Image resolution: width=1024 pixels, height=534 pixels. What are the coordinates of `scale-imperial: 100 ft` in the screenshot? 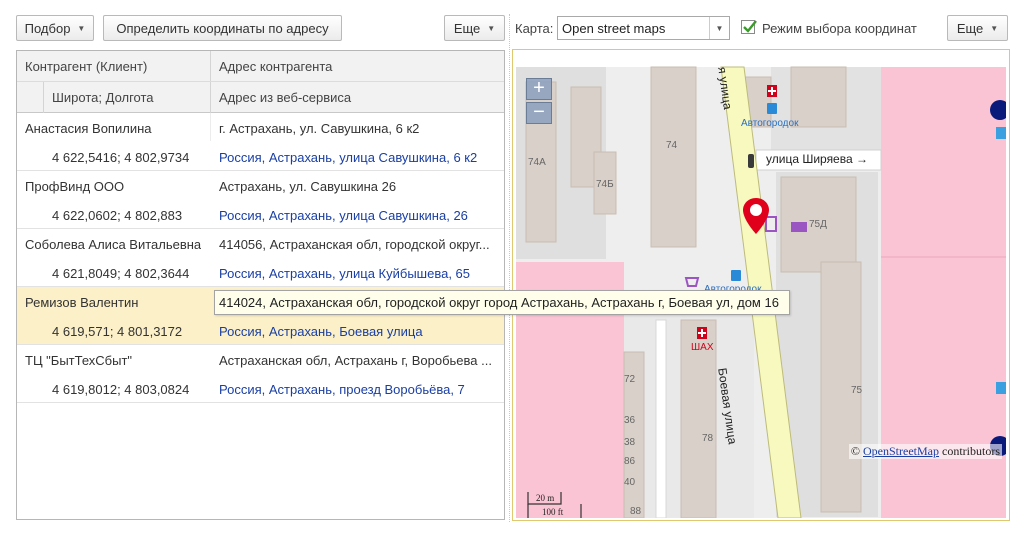 It's located at (553, 512).